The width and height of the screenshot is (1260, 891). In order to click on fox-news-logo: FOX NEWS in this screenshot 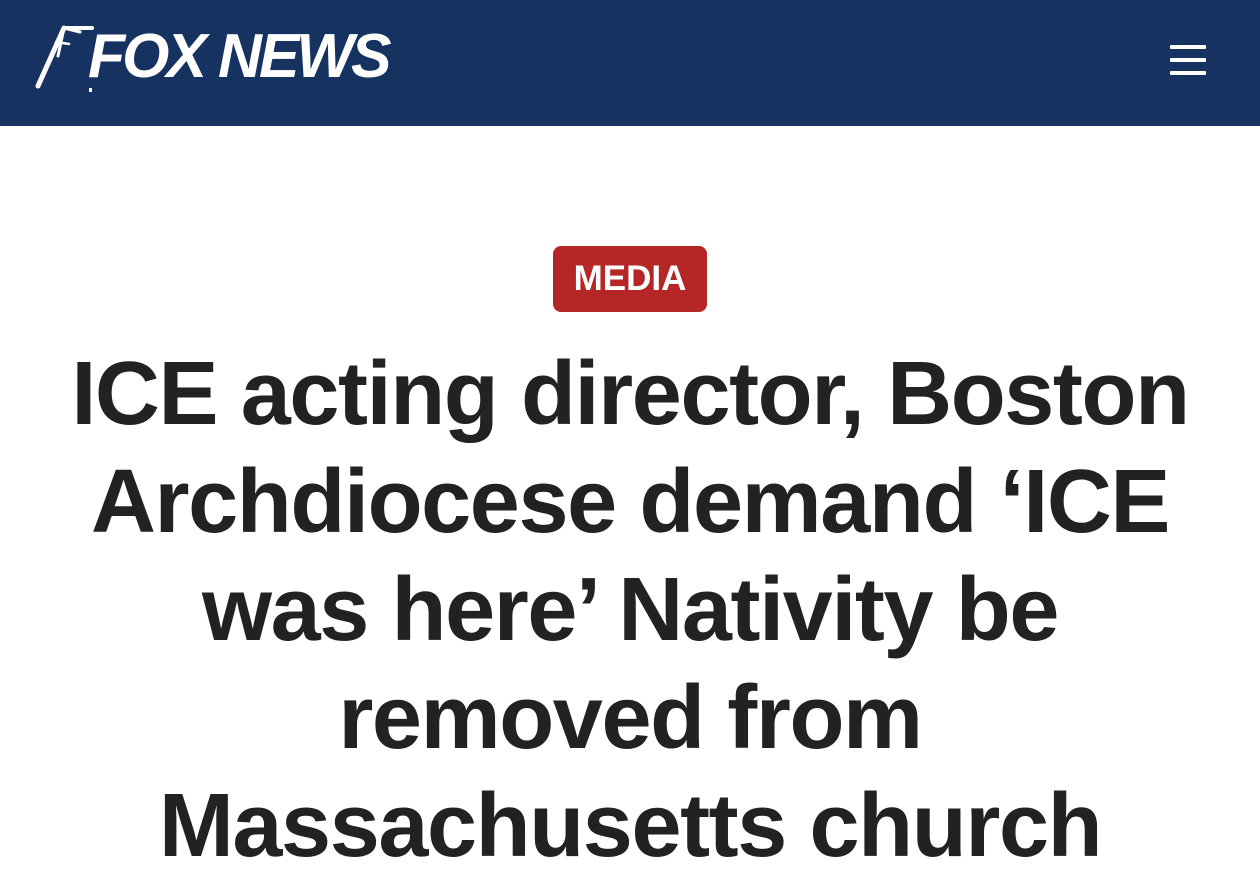, I will do `click(214, 57)`.